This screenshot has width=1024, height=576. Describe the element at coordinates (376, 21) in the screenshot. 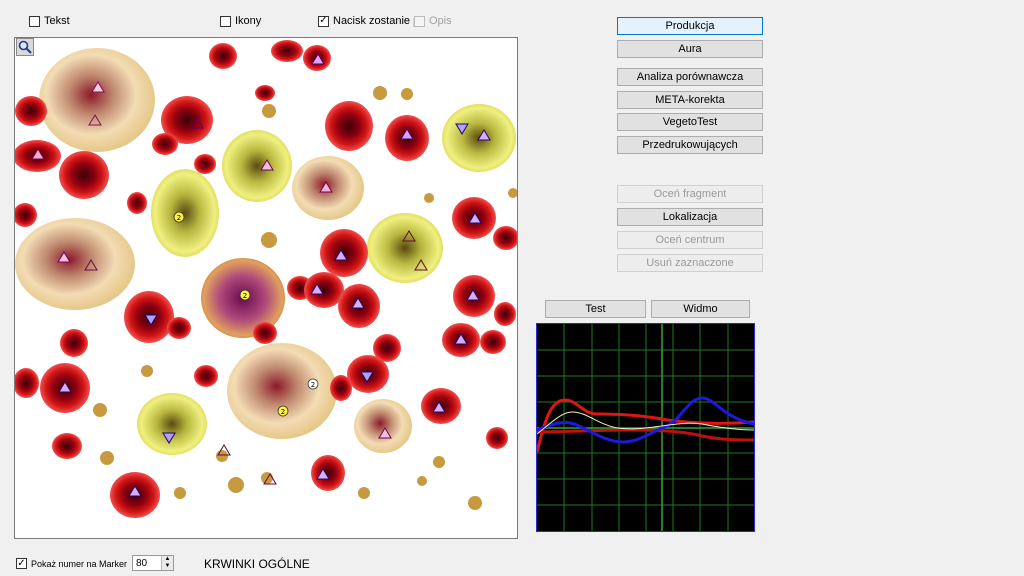

I see `pressure-checkbox-label: Nacisk zostanie p` at that location.